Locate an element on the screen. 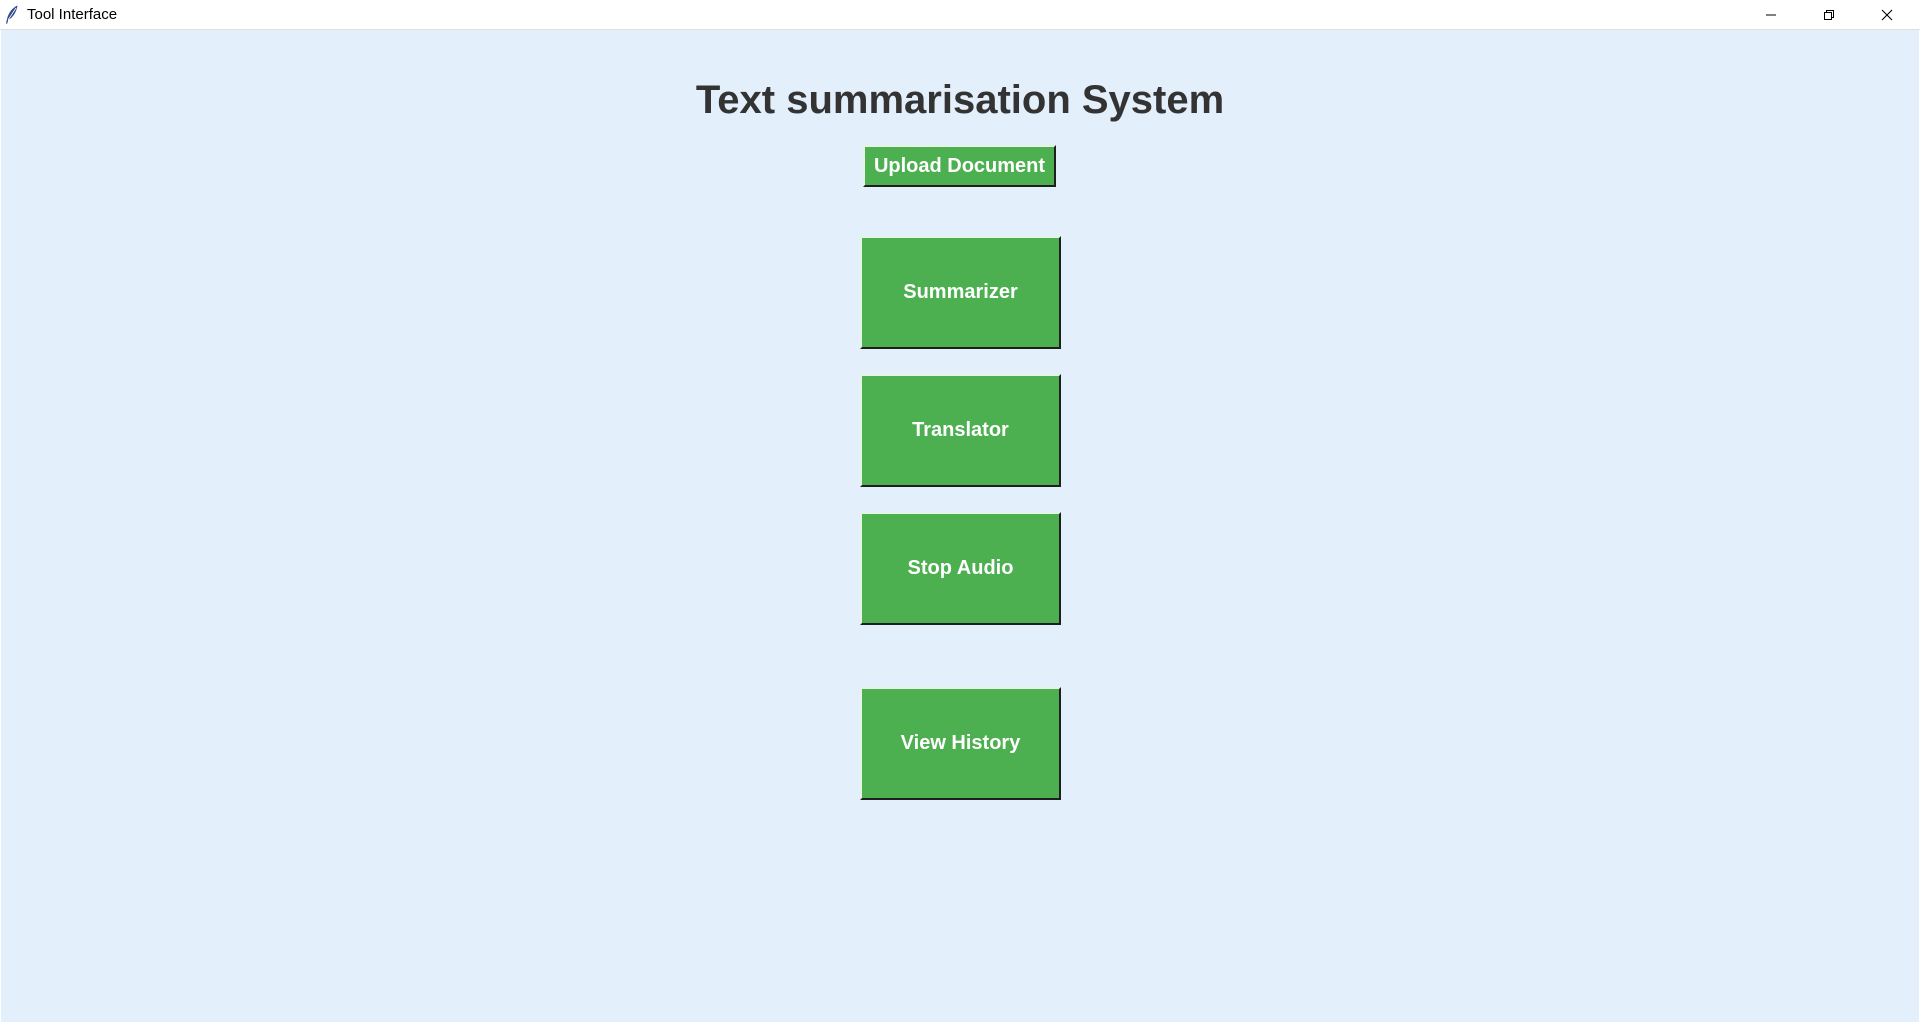  summarizer-button: Summarizer is located at coordinates (960, 292).